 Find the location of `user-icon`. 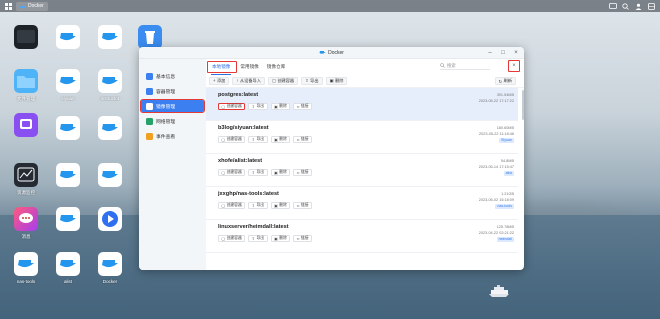

user-icon is located at coordinates (638, 6).